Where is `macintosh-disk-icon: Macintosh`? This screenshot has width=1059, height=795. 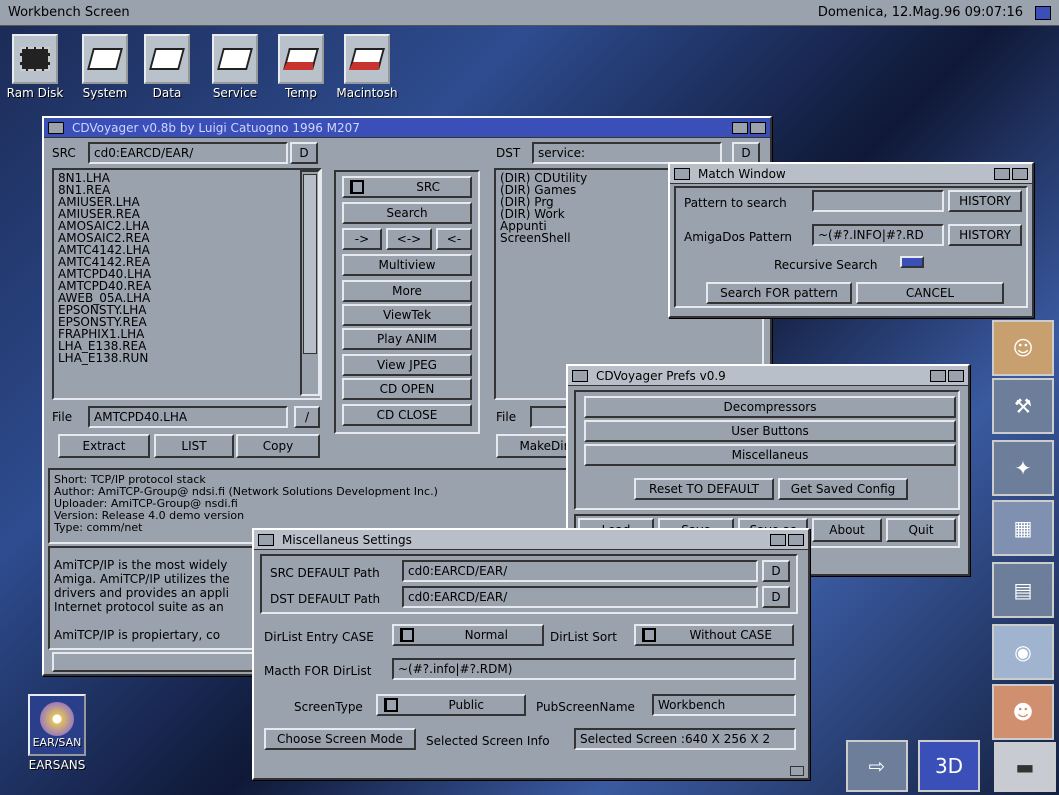
macintosh-disk-icon: Macintosh is located at coordinates (367, 67).